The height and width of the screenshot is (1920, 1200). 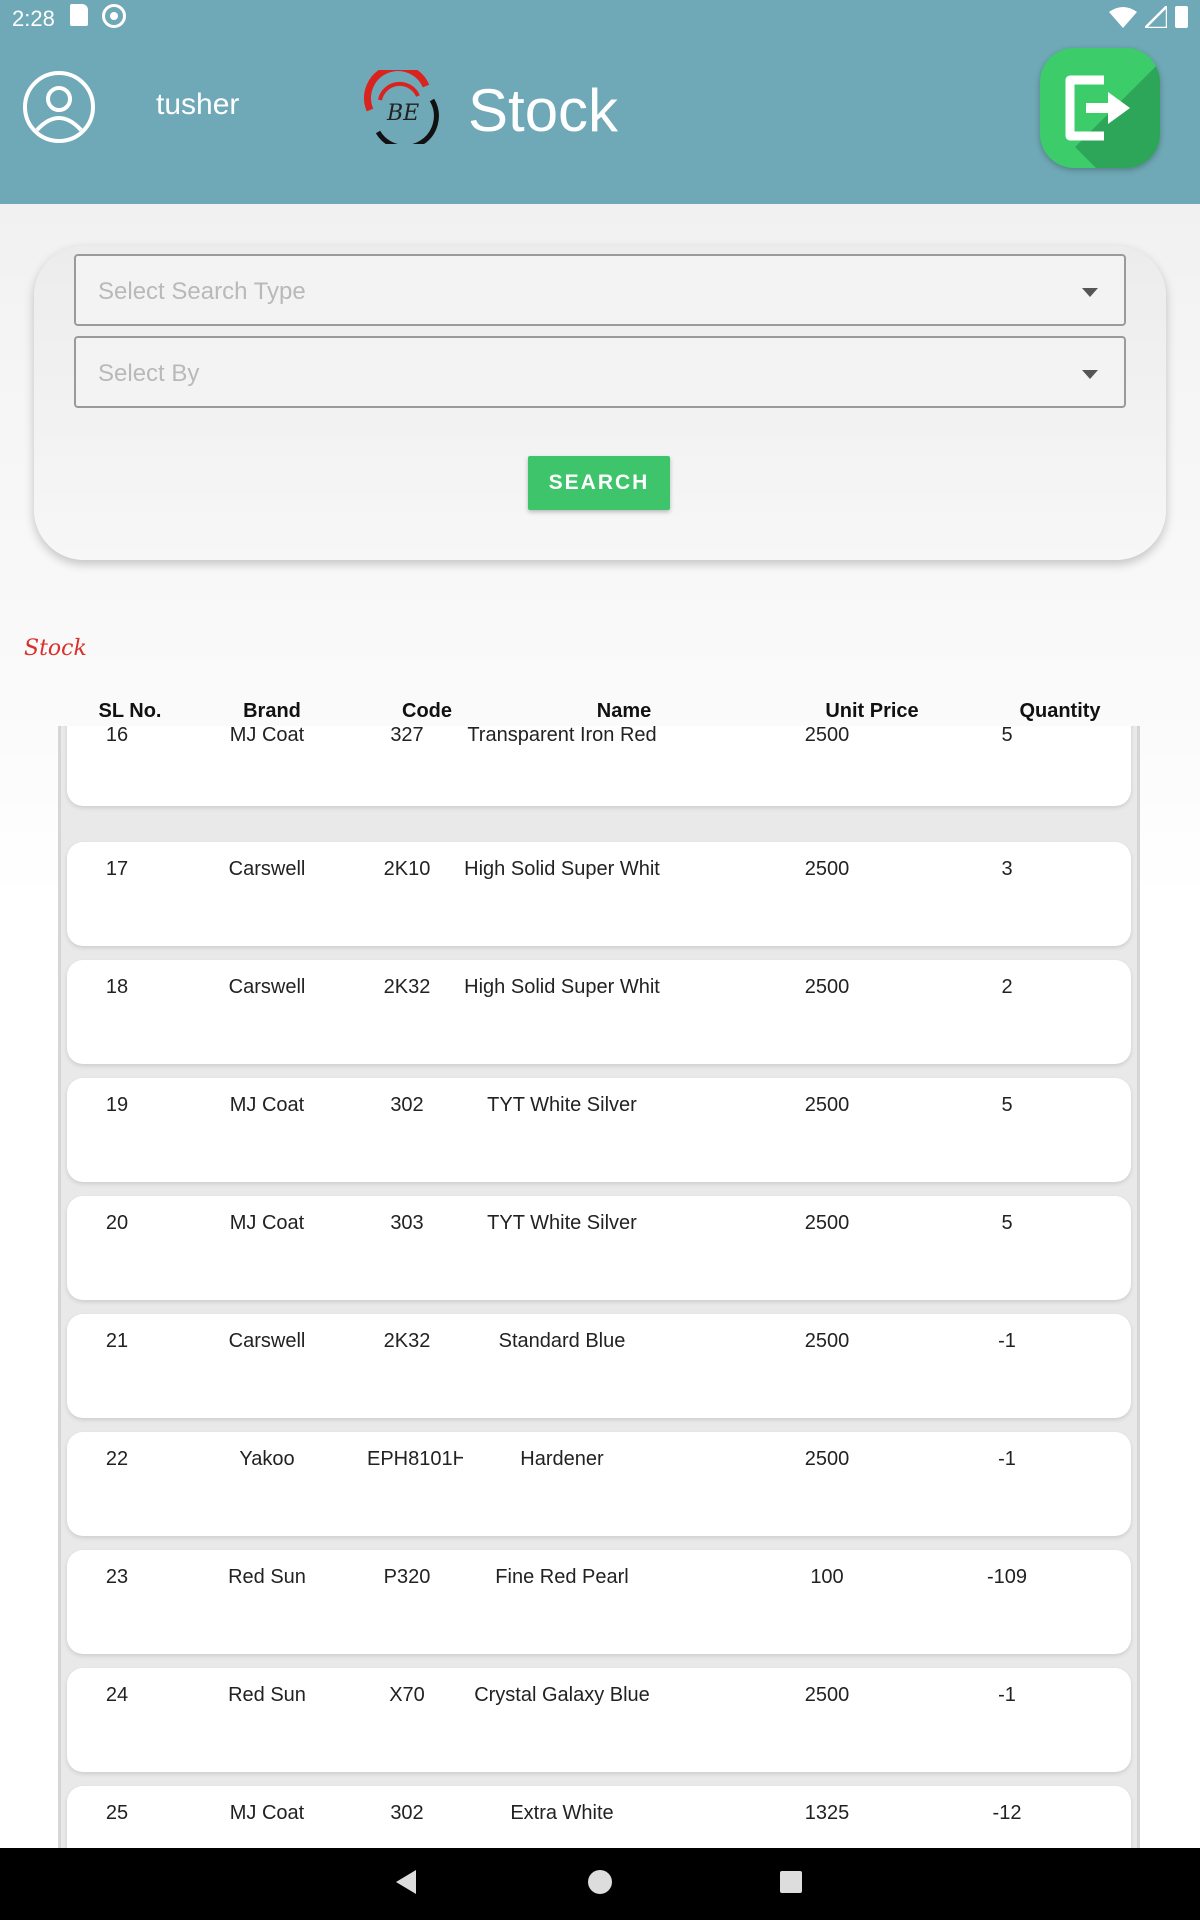 I want to click on select-by-select: Select By, so click(x=600, y=372).